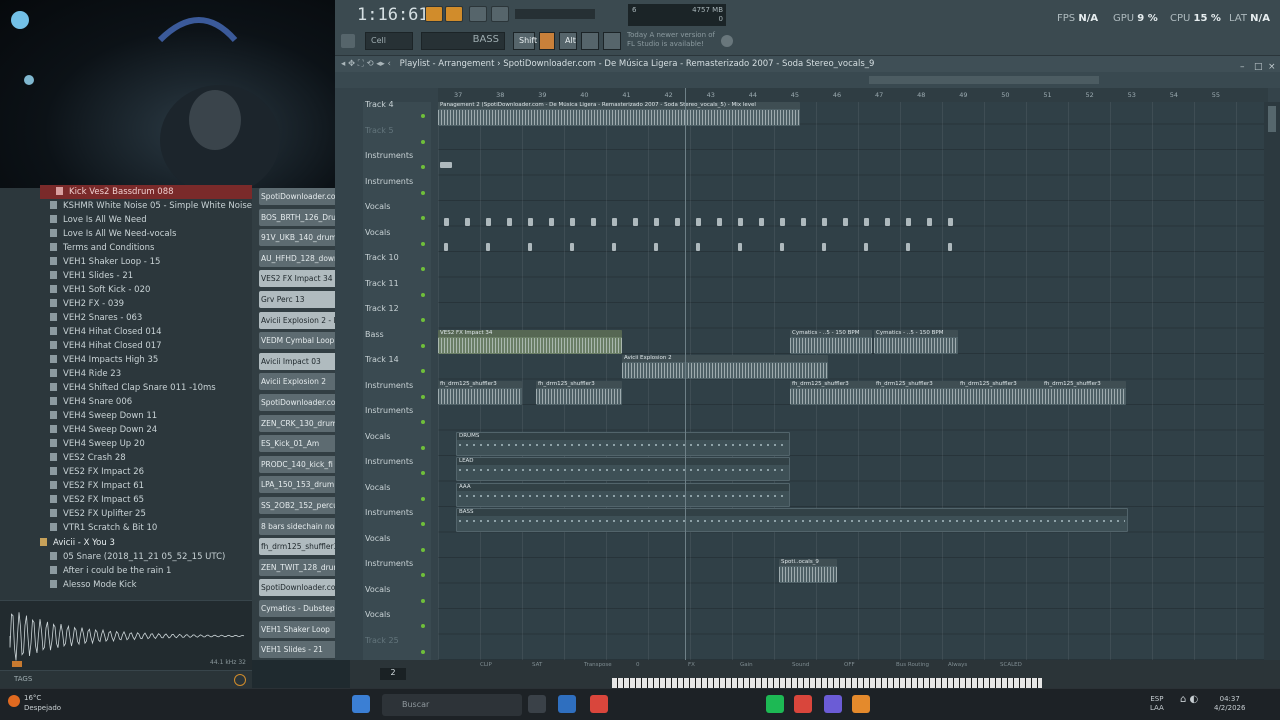 This screenshot has width=1280, height=720. I want to click on channel-button: LPA_150_153_drum, so click(299, 485).